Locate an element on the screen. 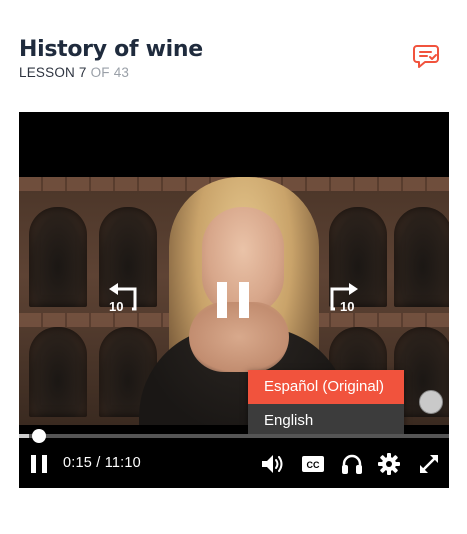  progress-fill is located at coordinates (24, 436).